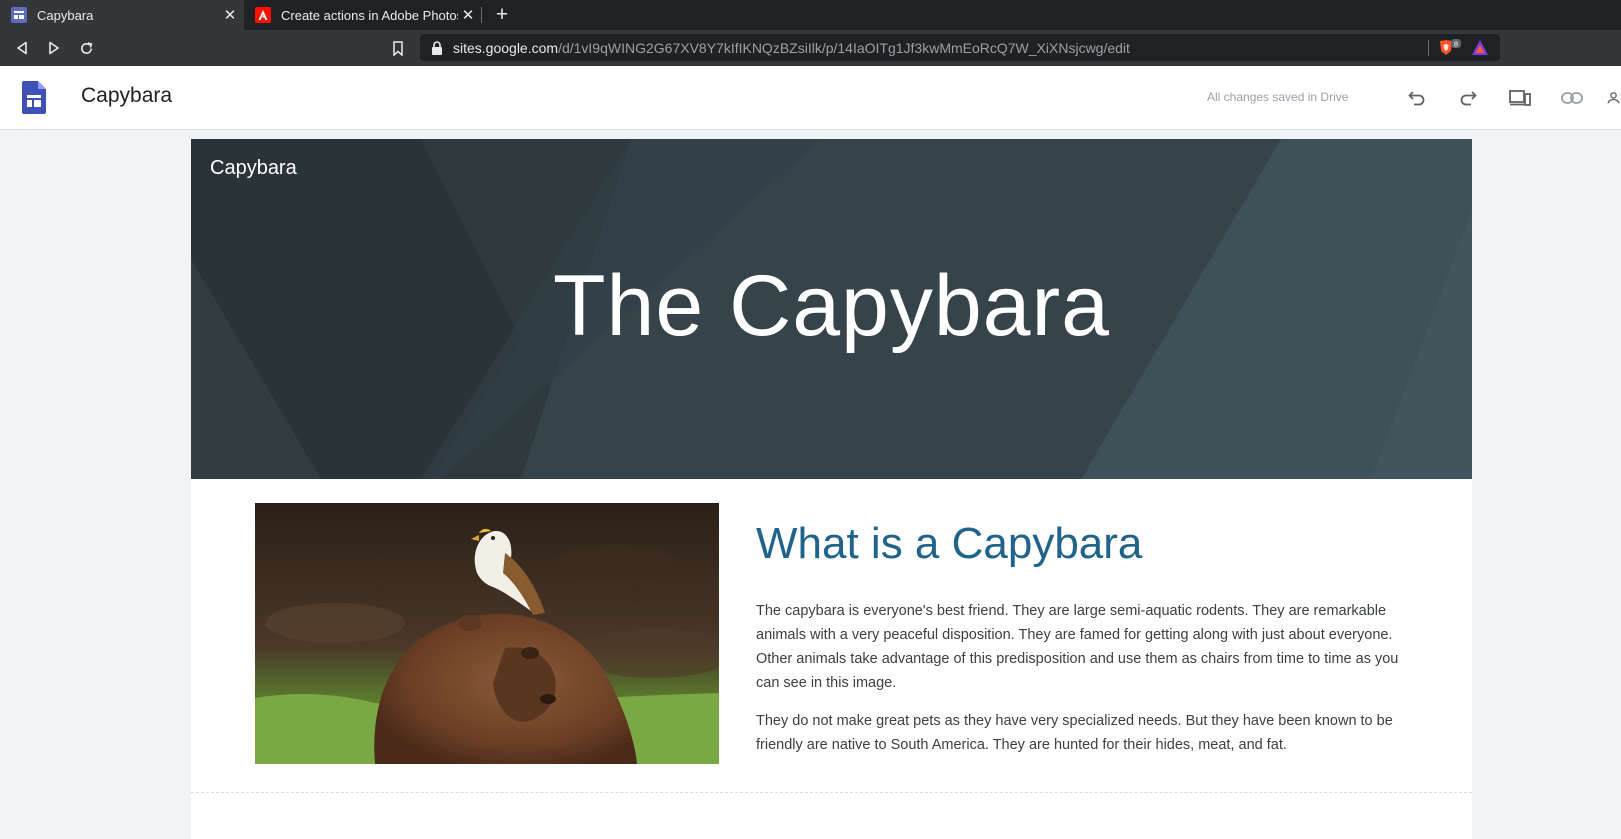  What do you see at coordinates (1520, 98) in the screenshot?
I see `preview-devices-icon` at bounding box center [1520, 98].